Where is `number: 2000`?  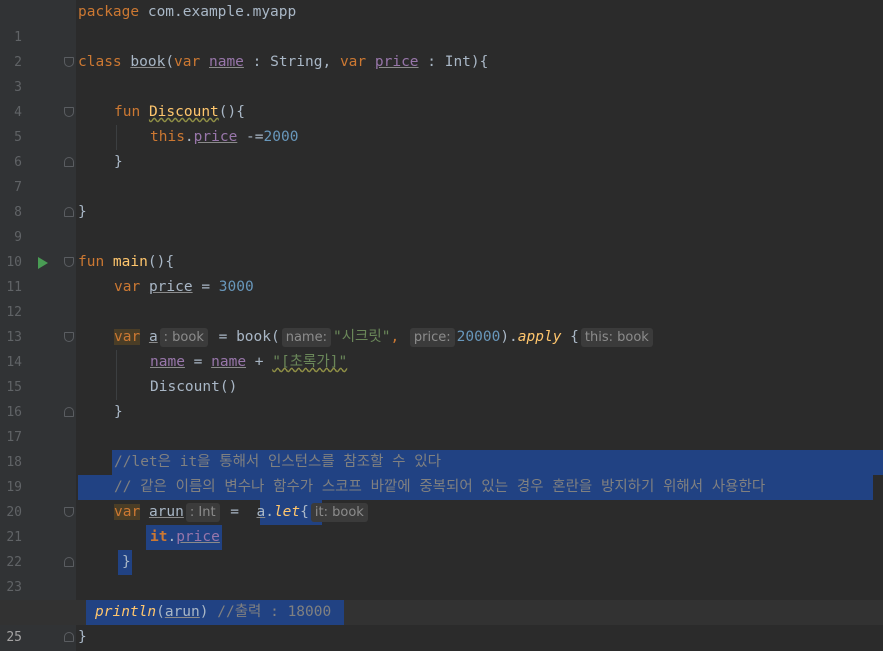 number: 2000 is located at coordinates (281, 137).